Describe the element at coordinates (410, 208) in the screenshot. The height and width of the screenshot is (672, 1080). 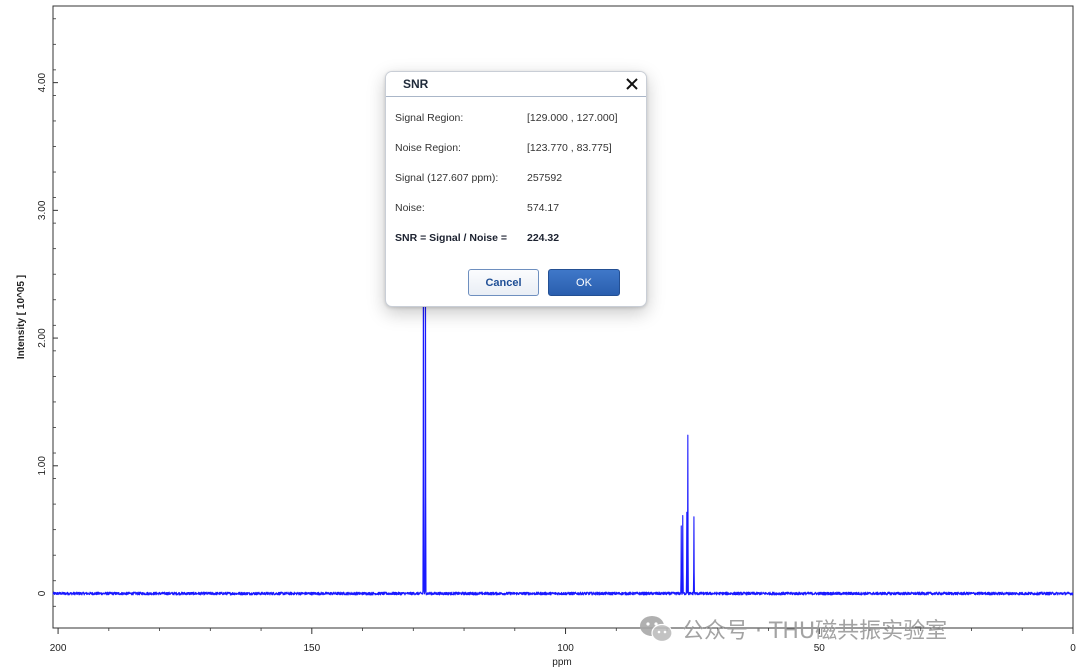
I see `noise-label: Noise:` at that location.